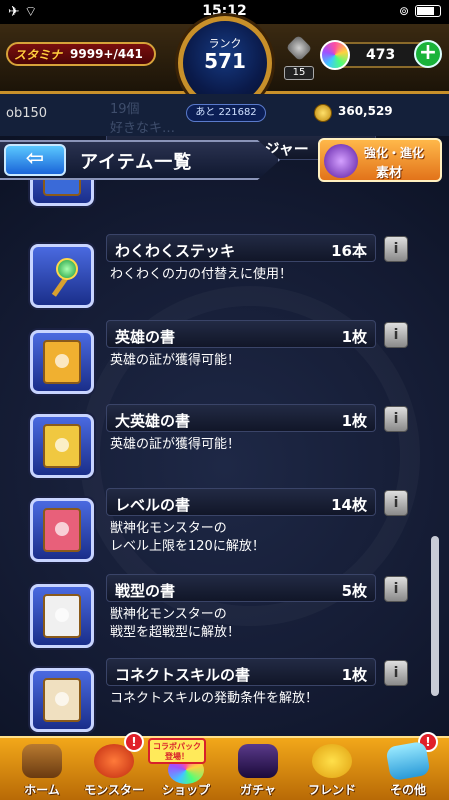 This screenshot has width=449, height=800. What do you see at coordinates (299, 48) in the screenshot?
I see `gem-icon` at bounding box center [299, 48].